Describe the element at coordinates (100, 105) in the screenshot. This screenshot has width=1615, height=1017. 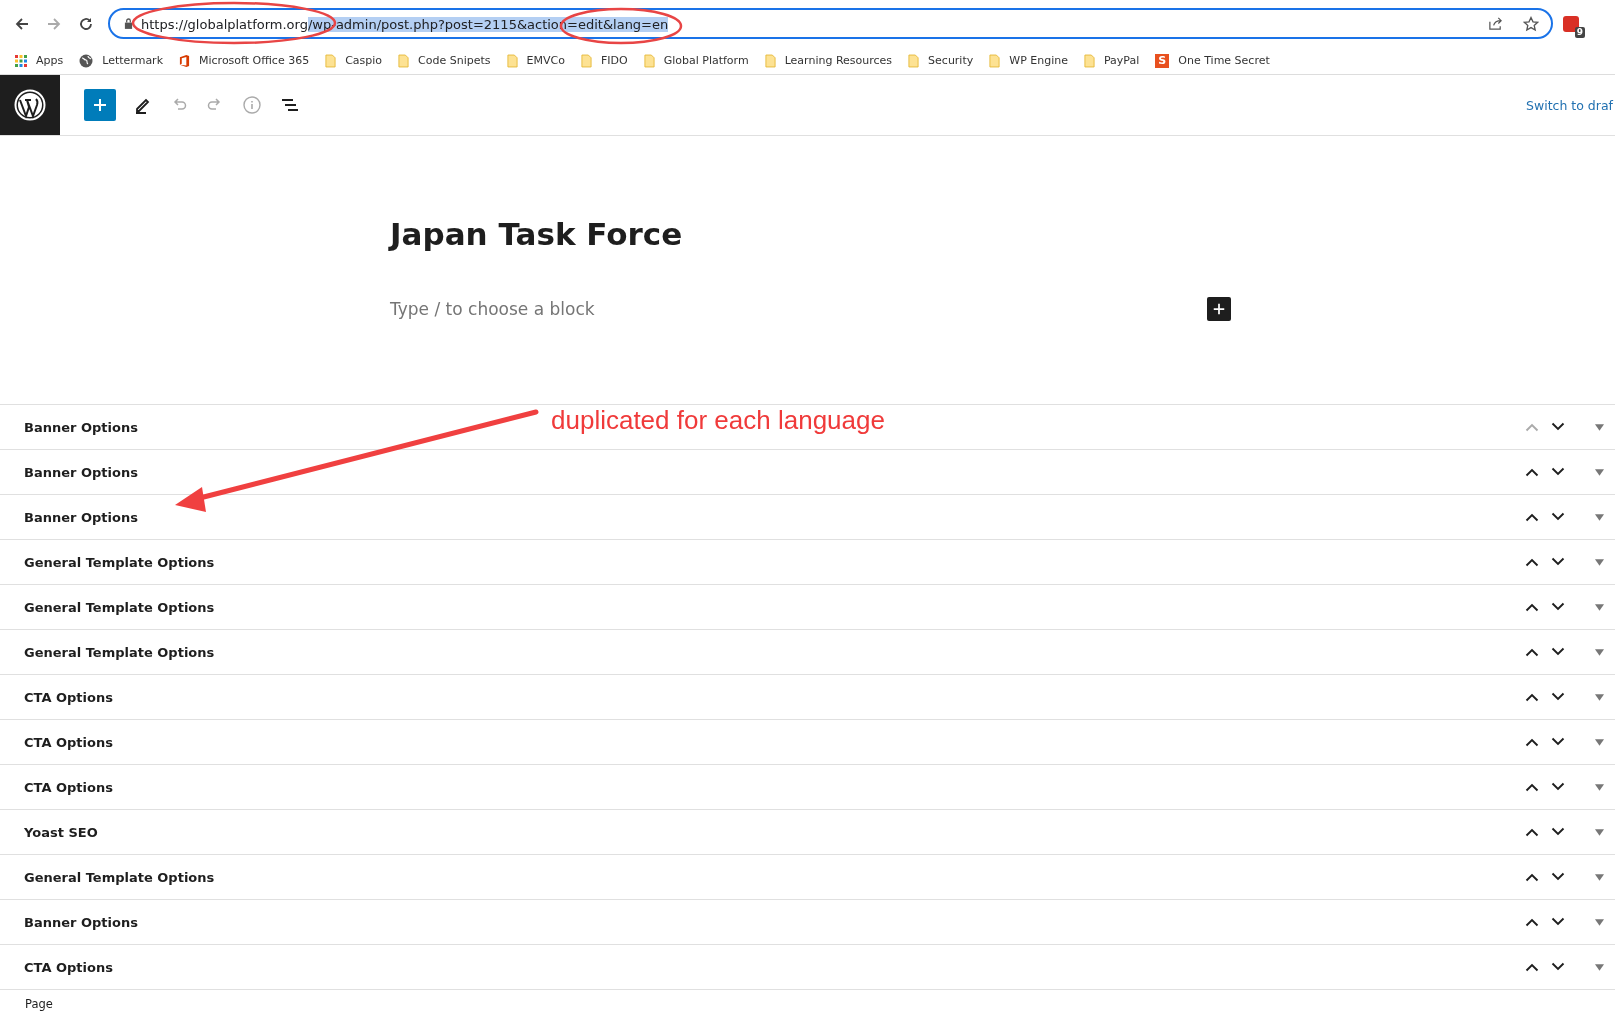
I see `add-block-button` at that location.